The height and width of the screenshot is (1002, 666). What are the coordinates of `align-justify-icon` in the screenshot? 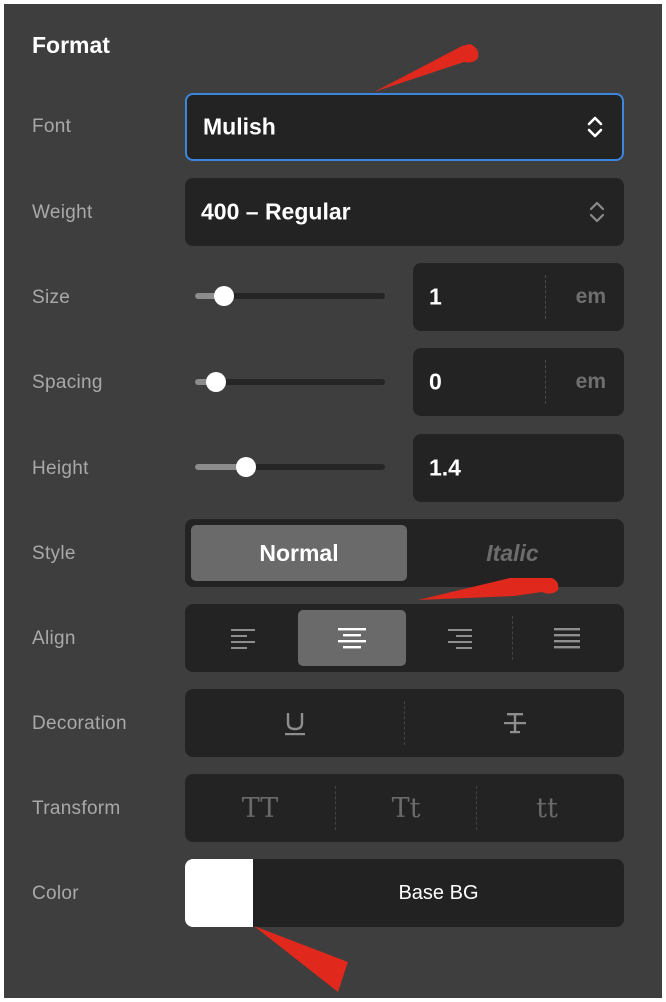 It's located at (567, 638).